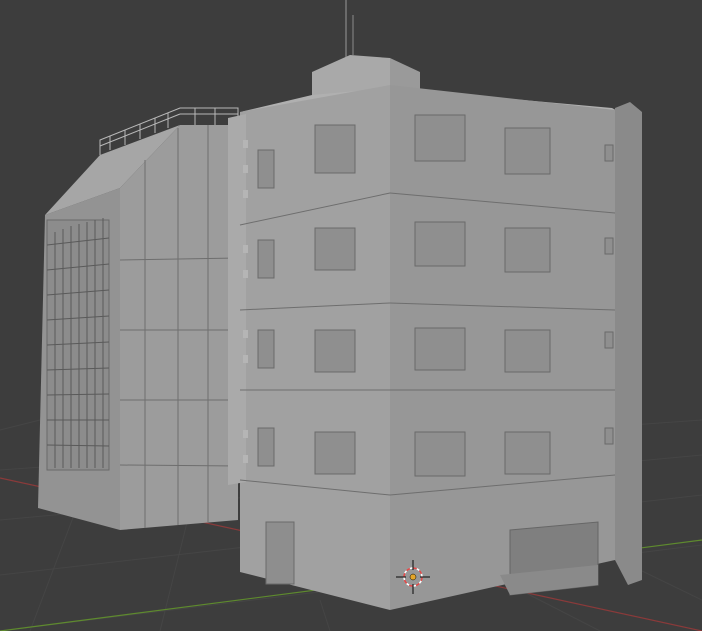 The width and height of the screenshot is (702, 631). I want to click on building-left-front-face, so click(179, 327).